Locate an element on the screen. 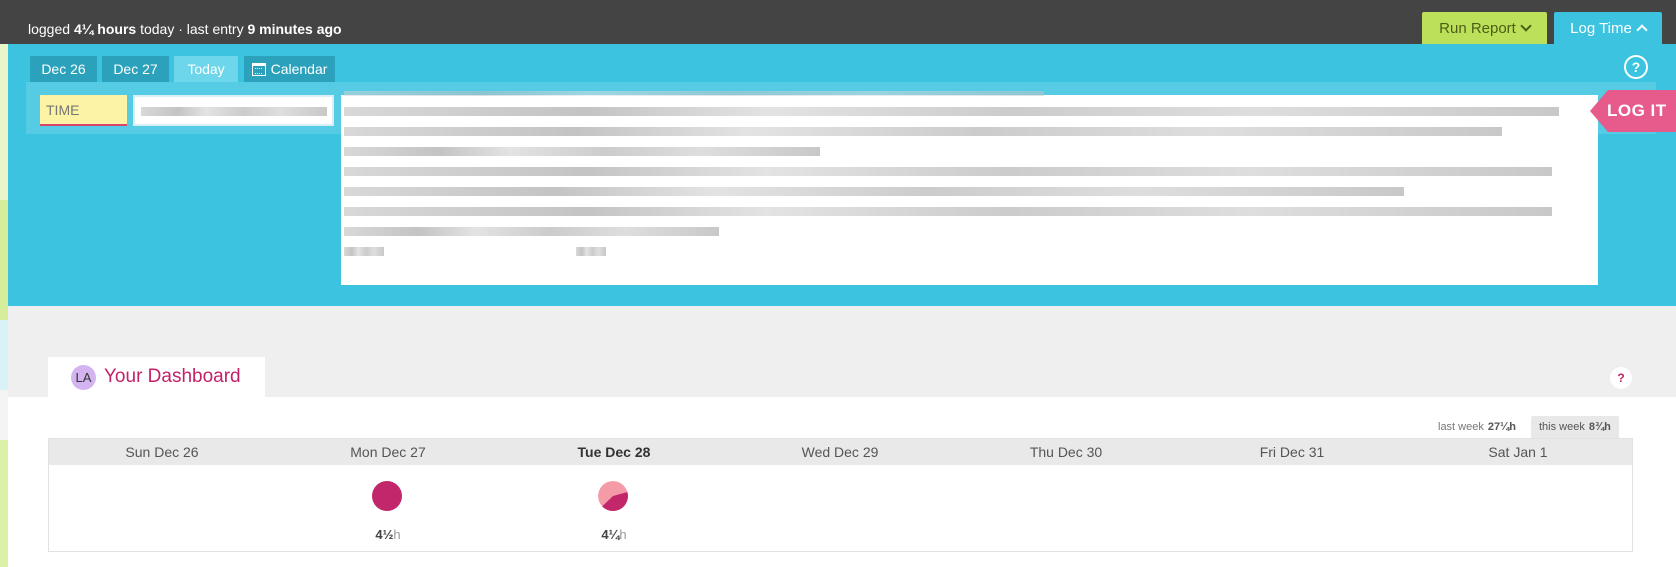  day-label: Sun Dec 26 is located at coordinates (162, 452).